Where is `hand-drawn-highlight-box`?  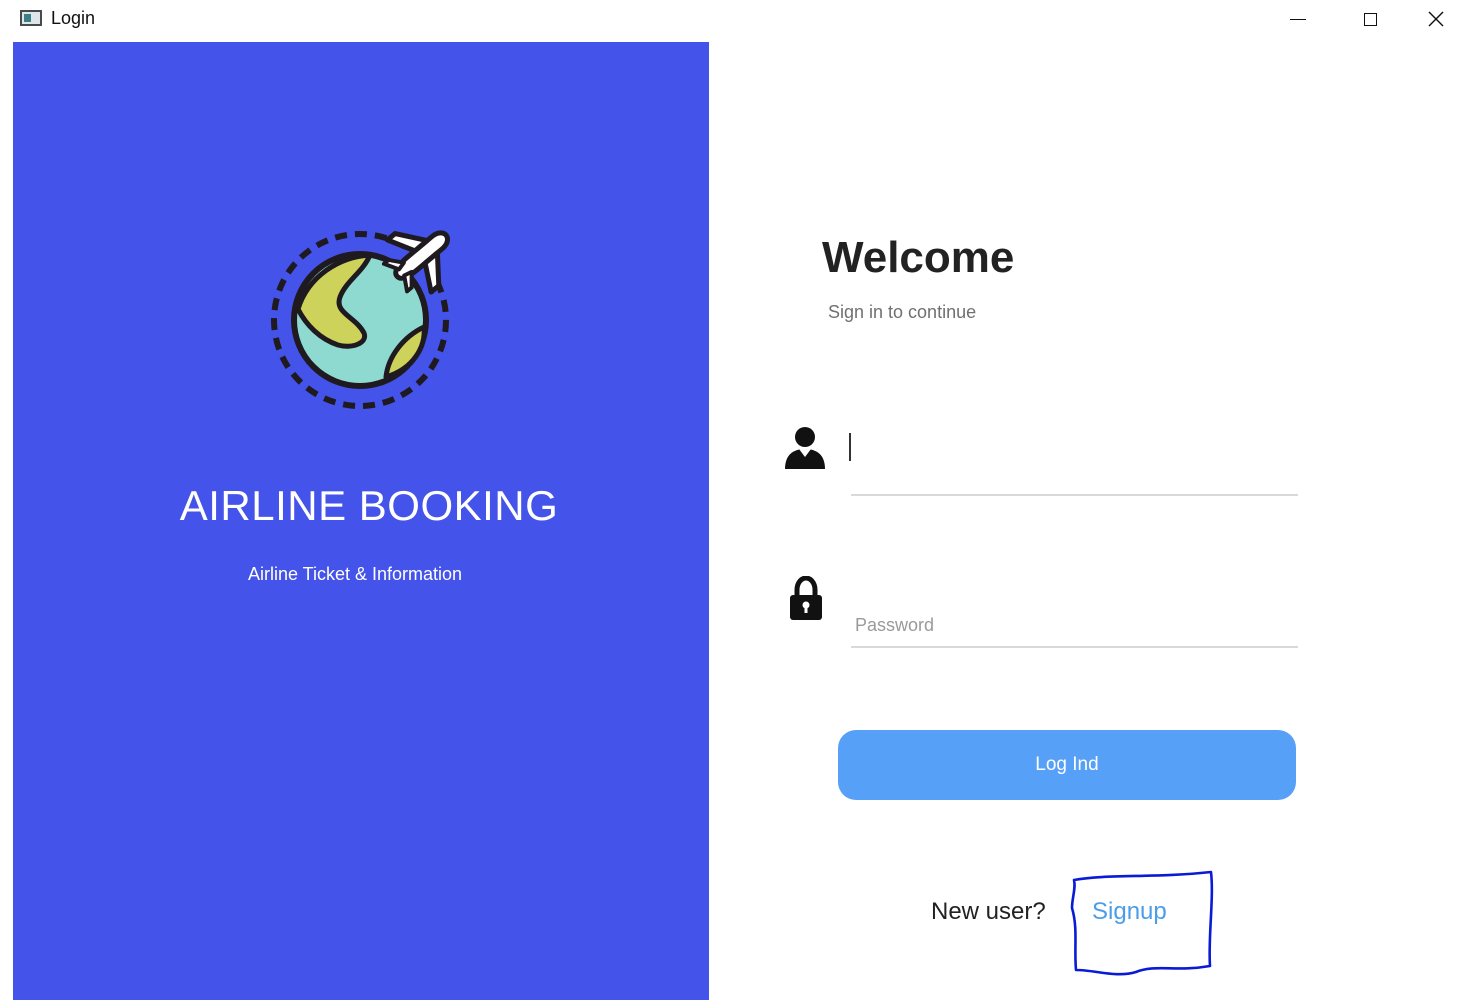 hand-drawn-highlight-box is located at coordinates (1142, 923).